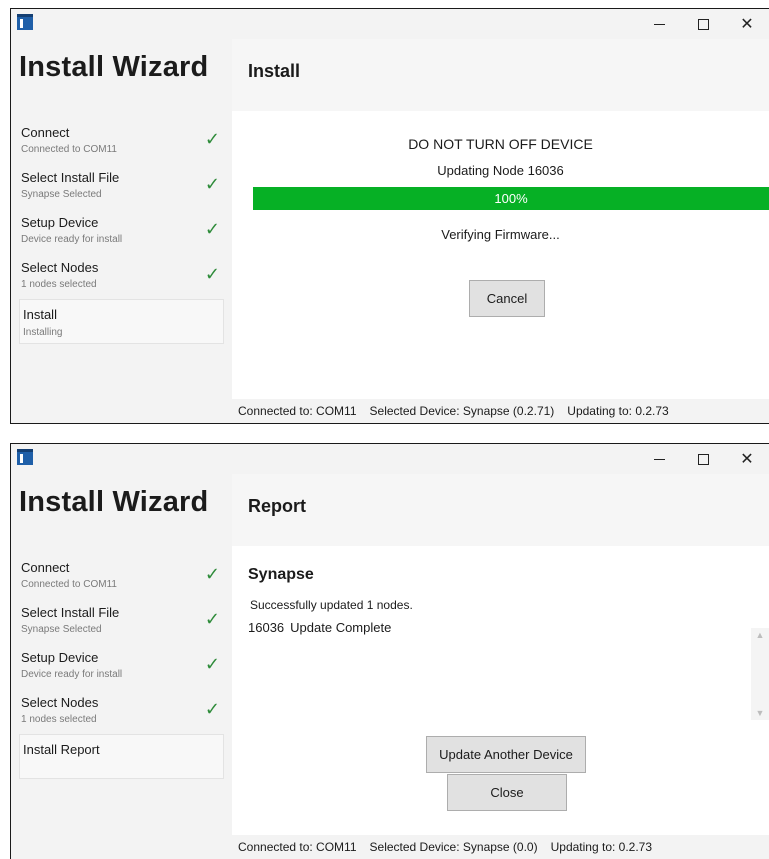  What do you see at coordinates (507, 298) in the screenshot?
I see `cancel-button: Cancel` at bounding box center [507, 298].